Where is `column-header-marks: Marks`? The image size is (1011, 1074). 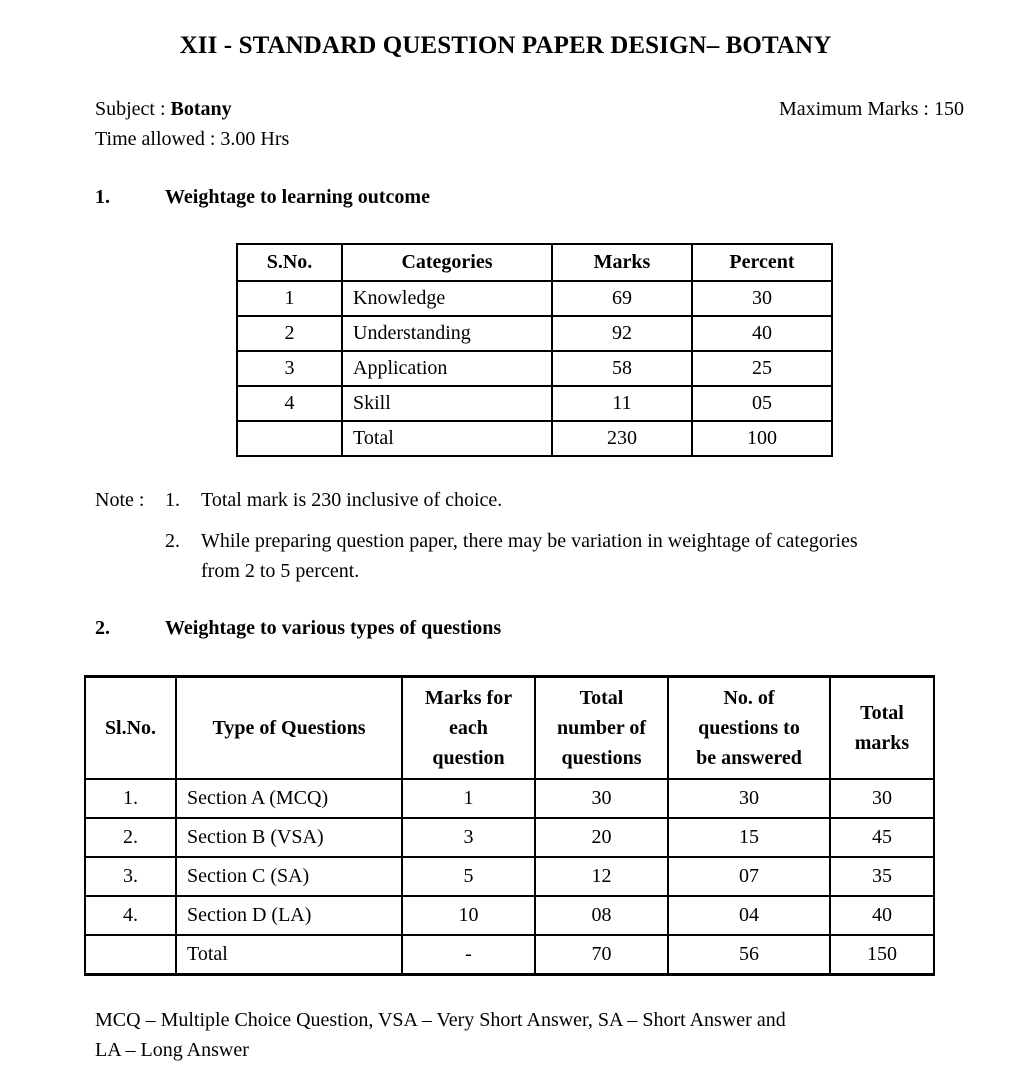
column-header-marks: Marks is located at coordinates (622, 262).